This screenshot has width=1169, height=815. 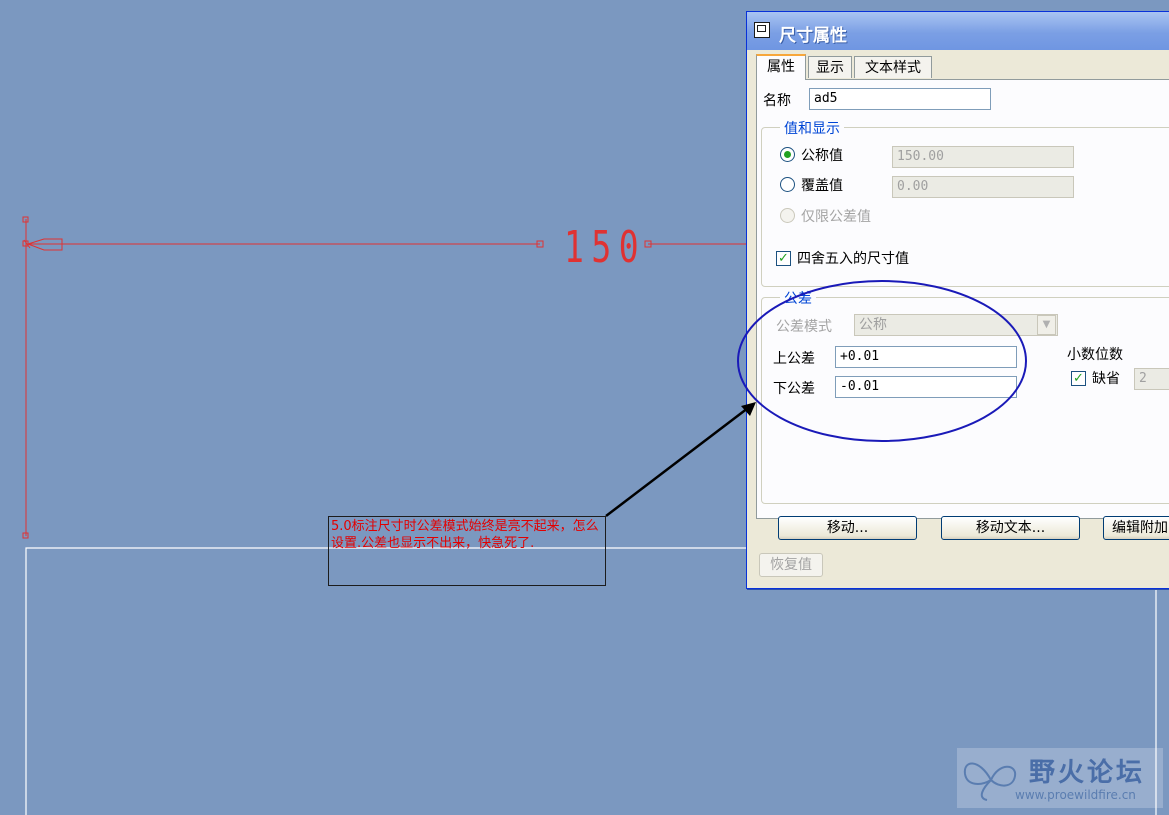 I want to click on tab-properties: 属性, so click(x=781, y=67).